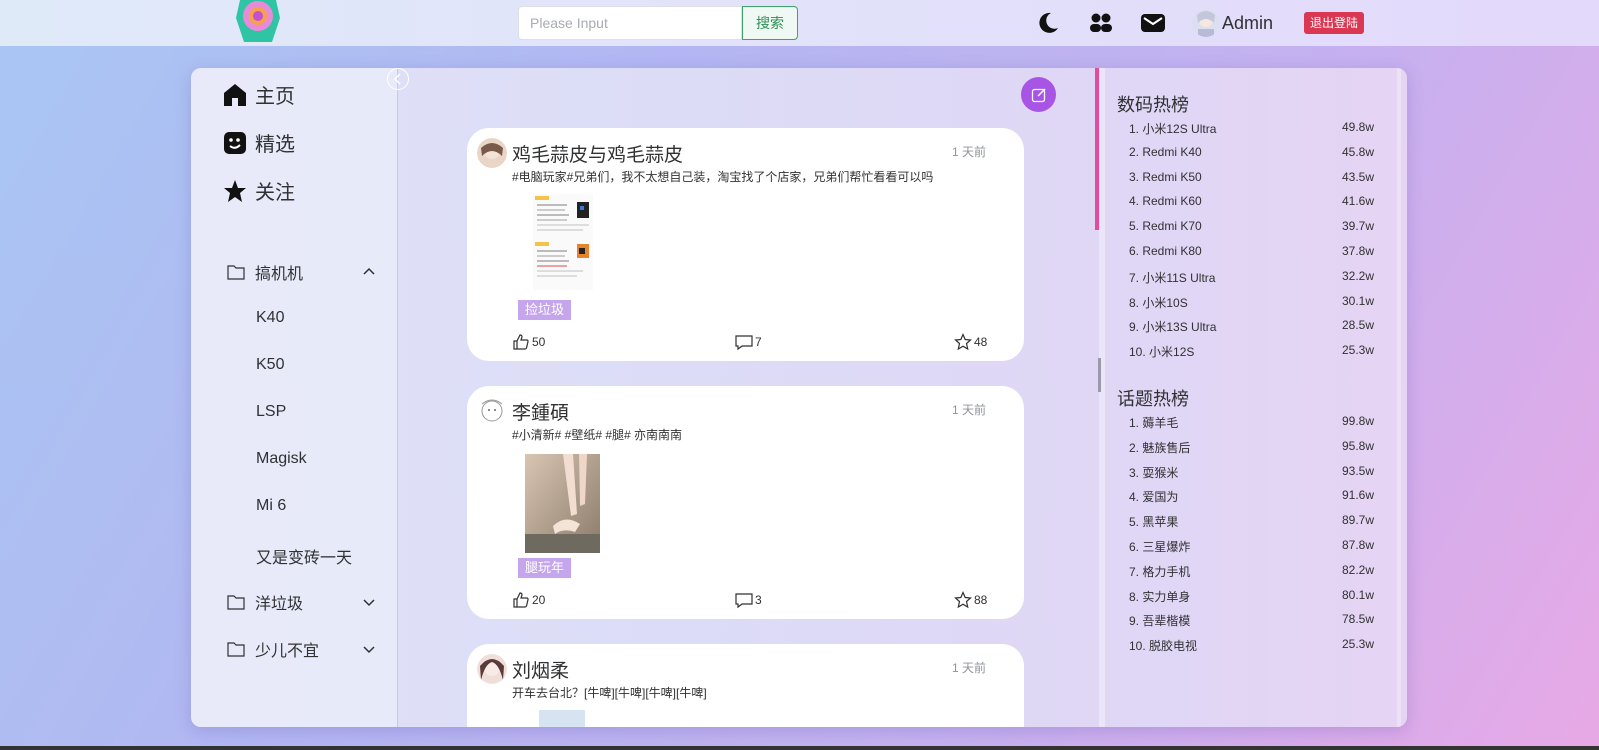 This screenshot has width=1599, height=750. What do you see at coordinates (1251, 422) in the screenshot?
I see `topics-hotlist-item: 1. 薅羊毛 99.8w` at bounding box center [1251, 422].